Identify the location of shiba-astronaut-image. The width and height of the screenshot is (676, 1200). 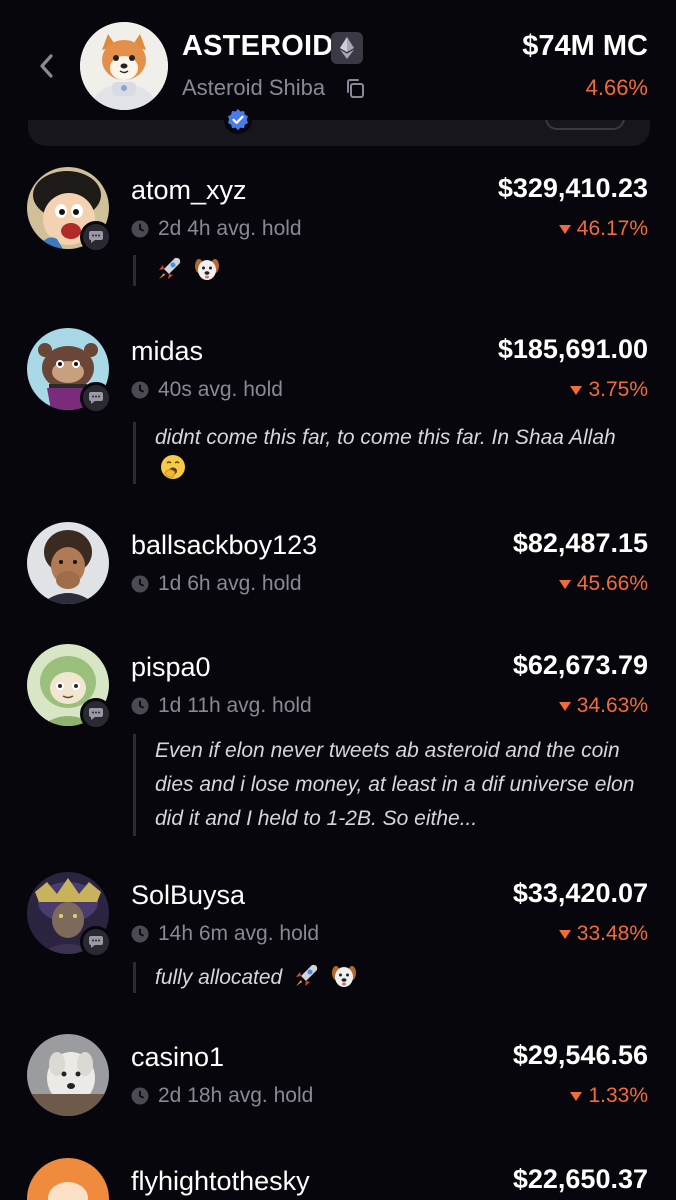
(124, 66).